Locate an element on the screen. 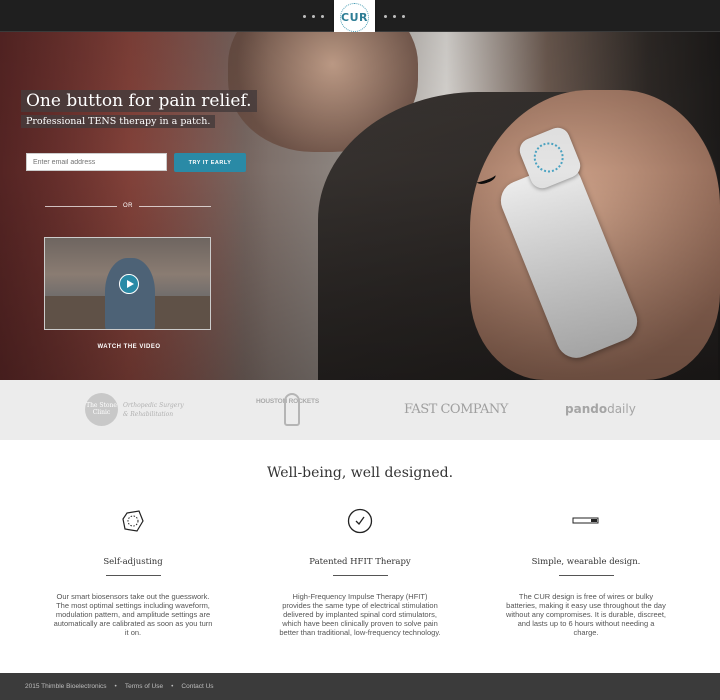 This screenshot has height=700, width=720. email-input is located at coordinates (96, 162).